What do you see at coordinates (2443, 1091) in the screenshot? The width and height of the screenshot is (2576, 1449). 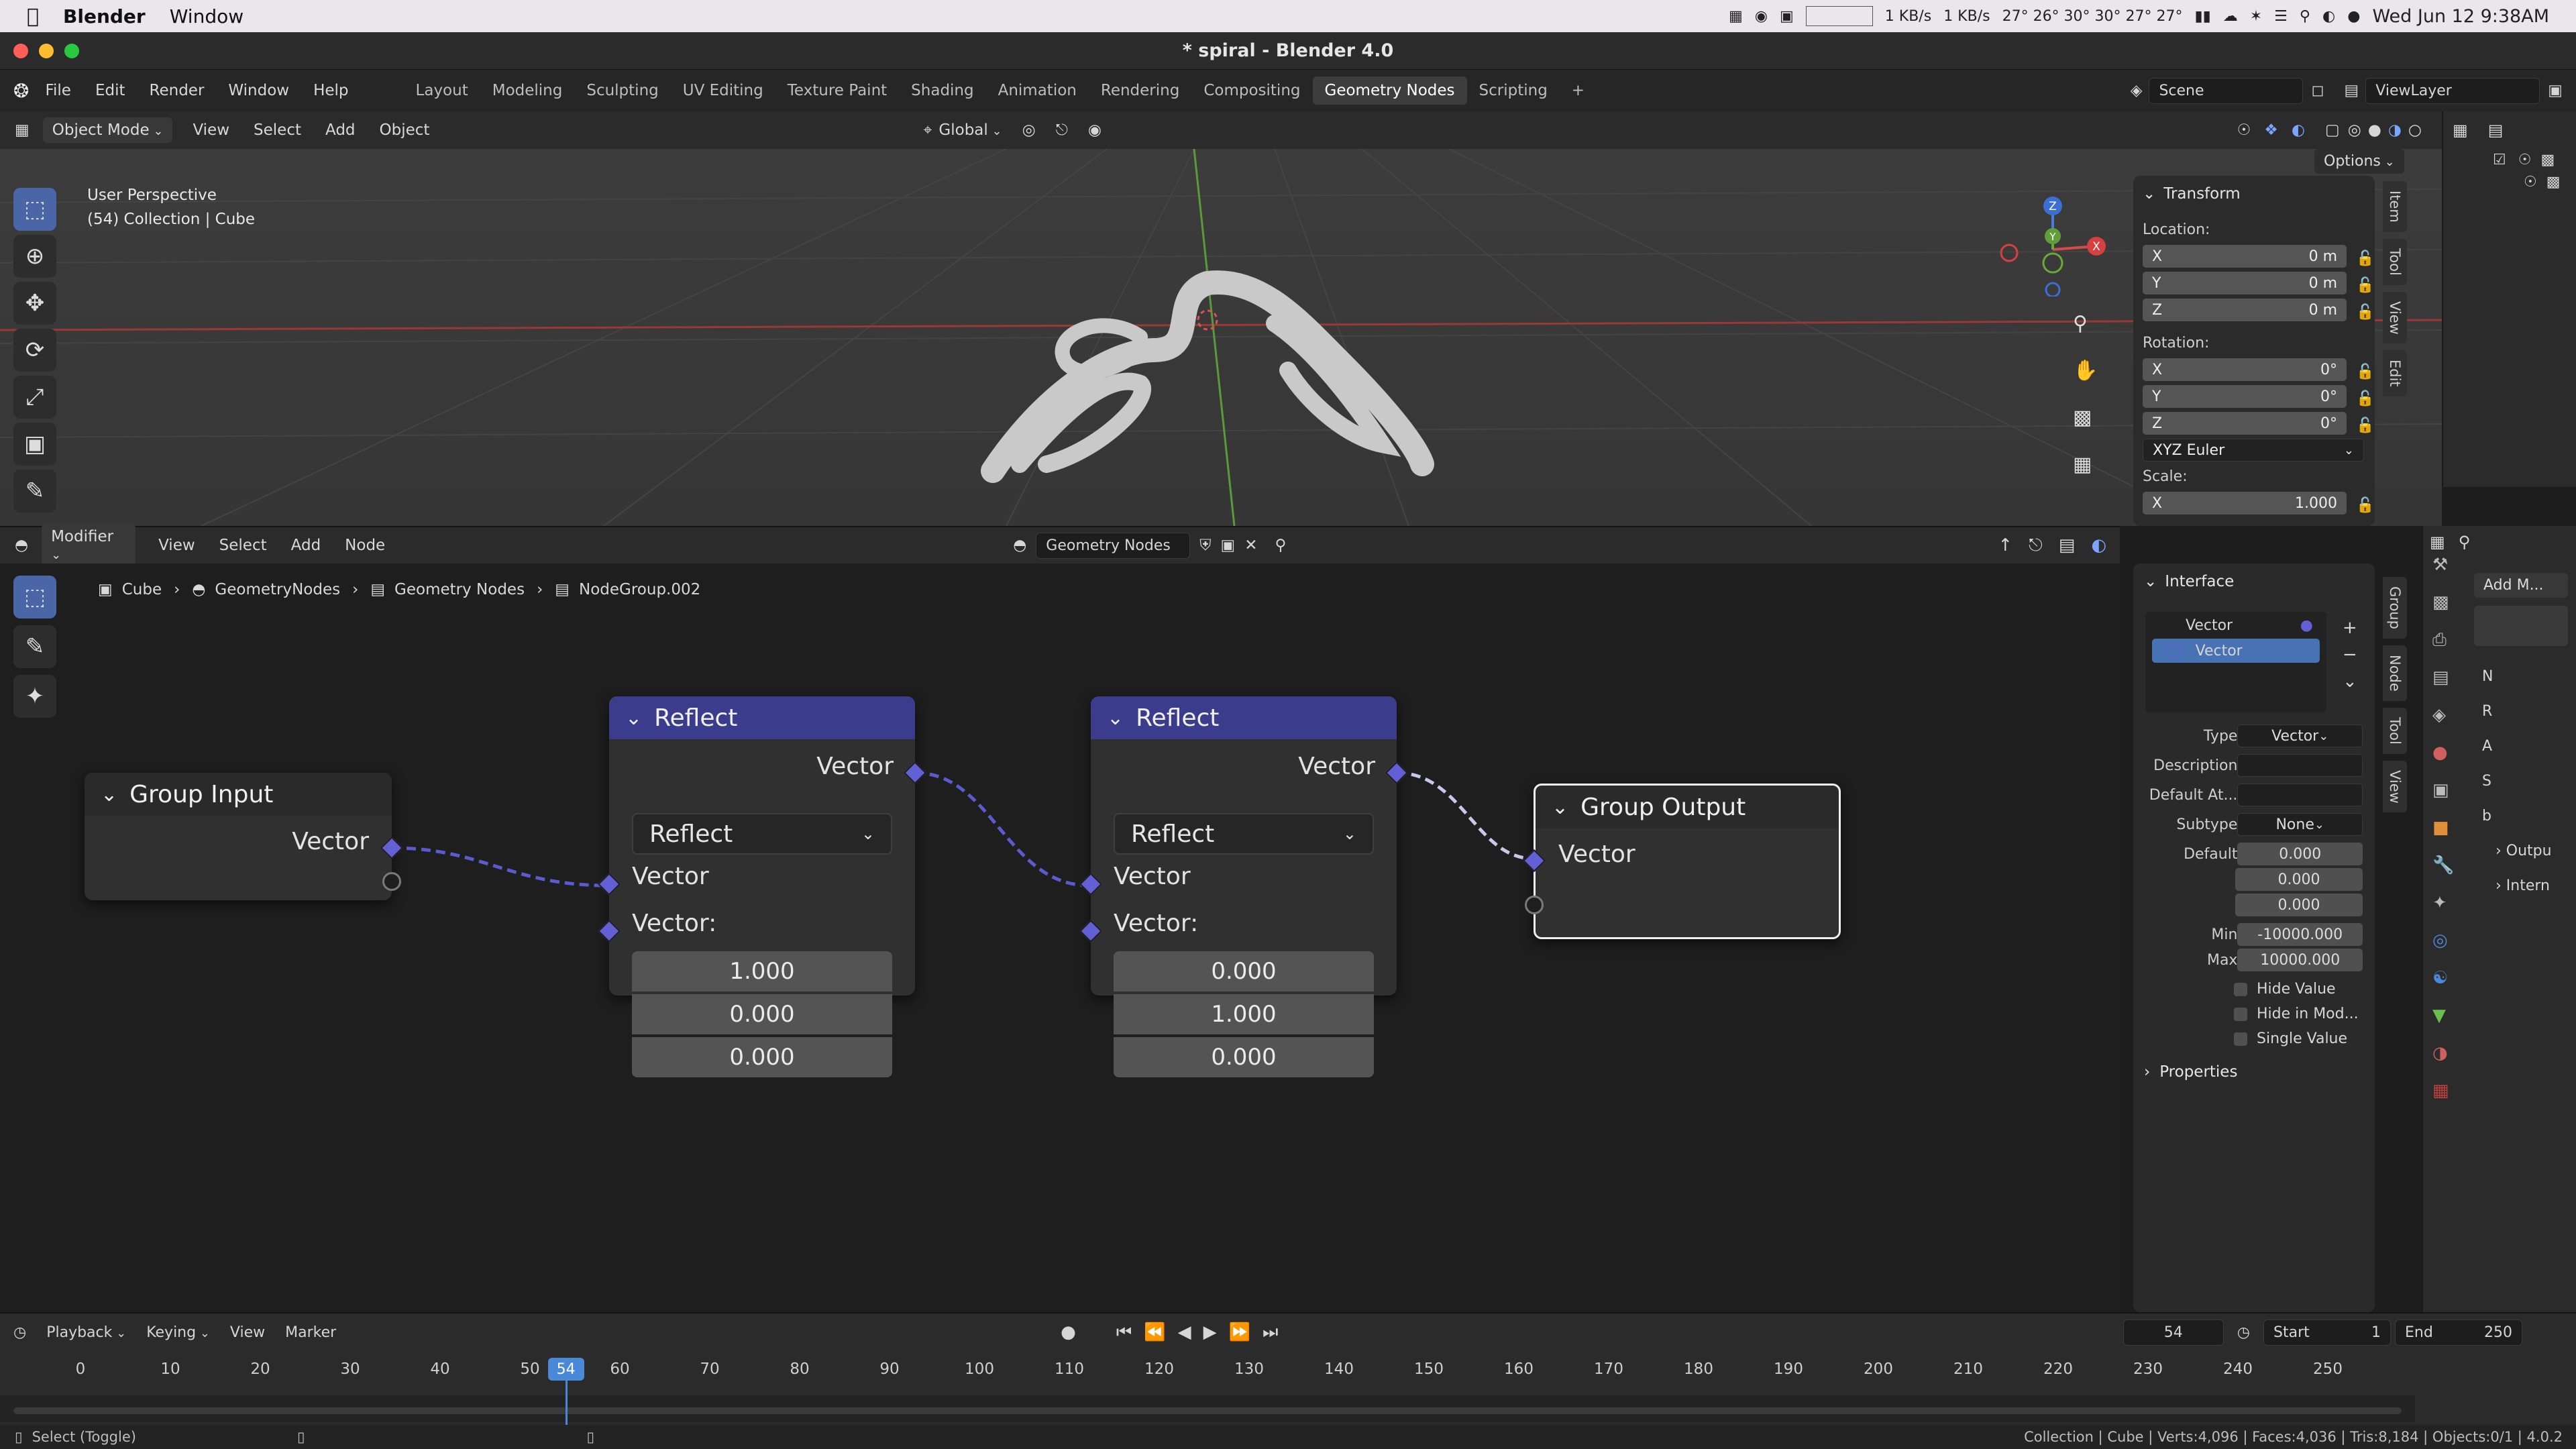 I see `texture-tab-icon: ▦` at bounding box center [2443, 1091].